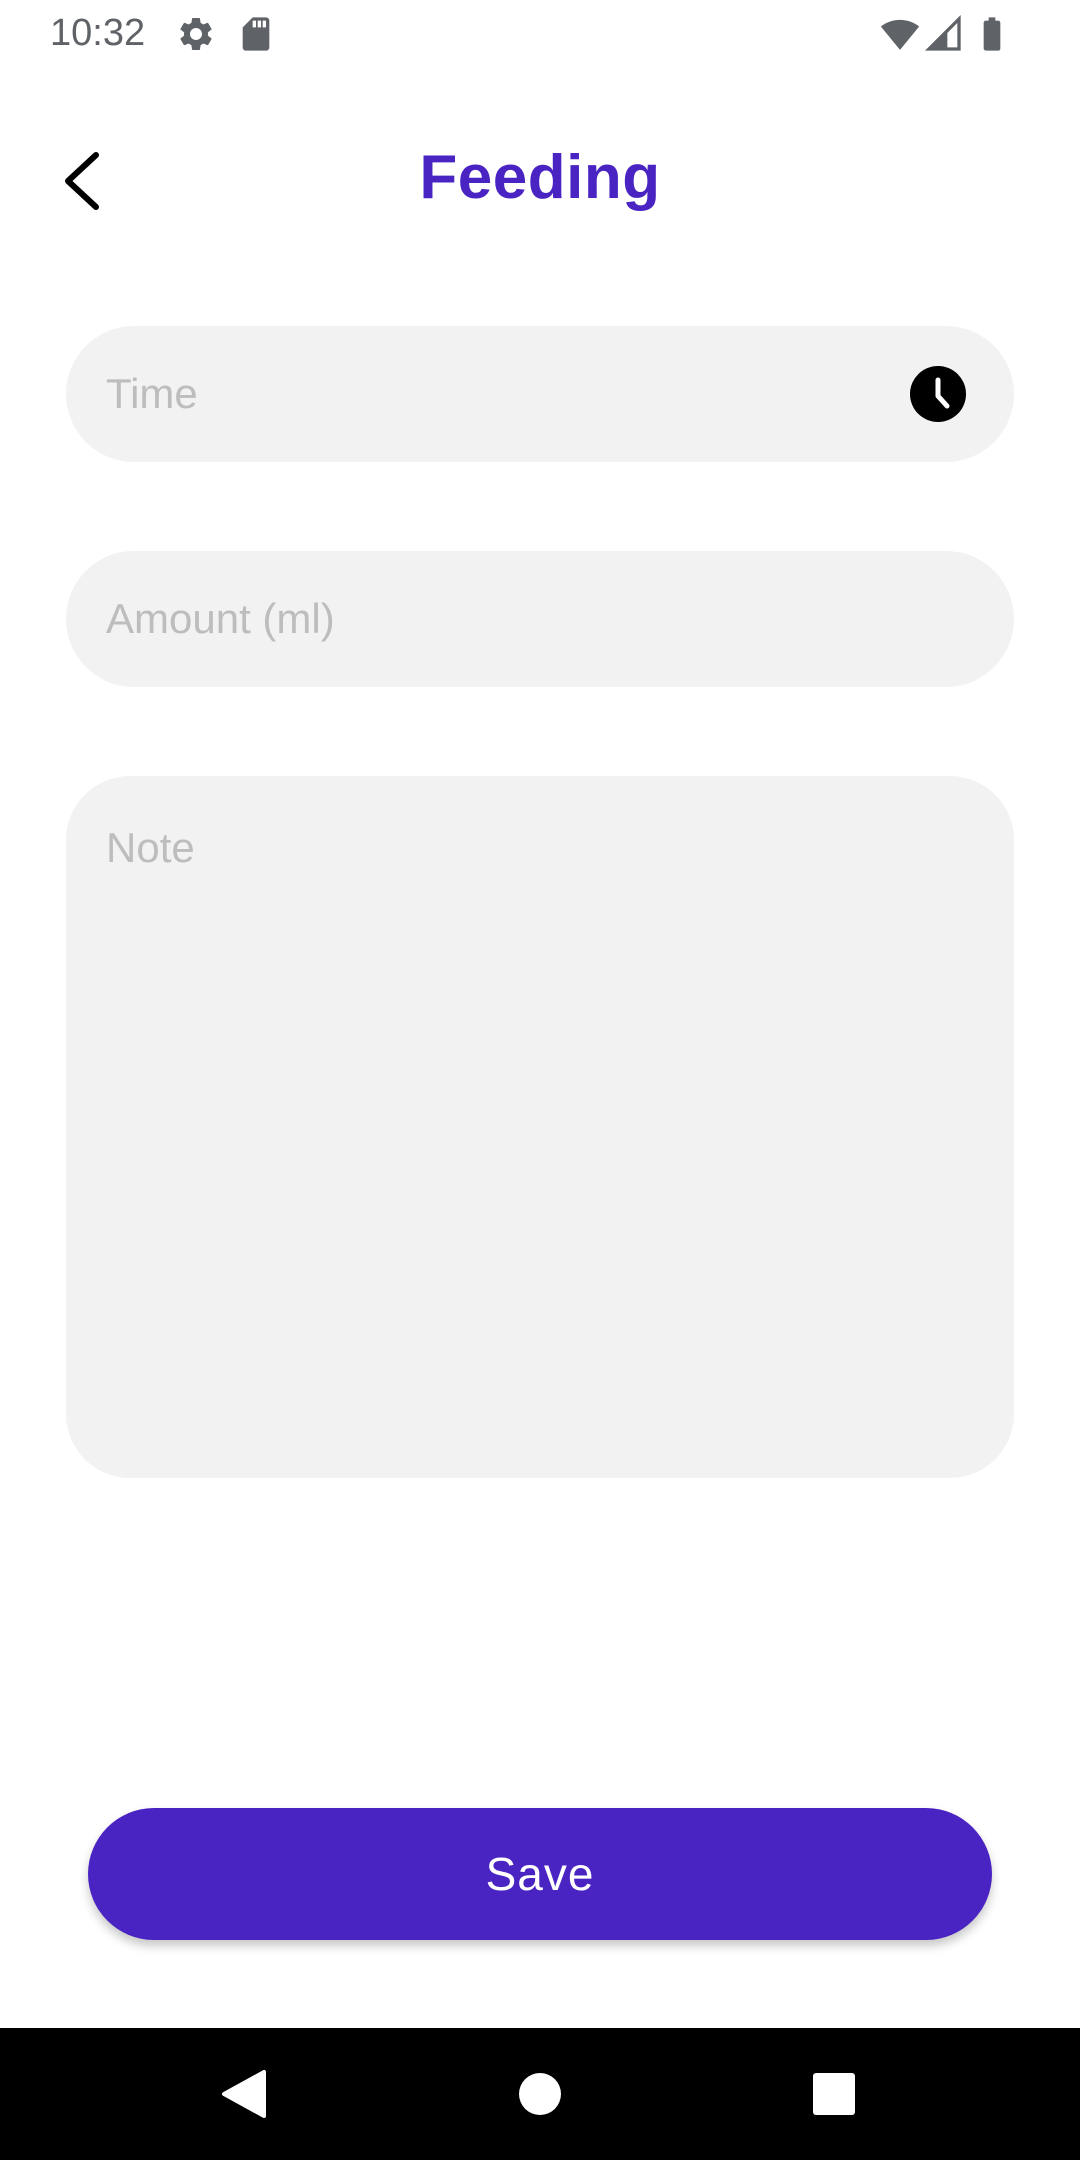 This screenshot has width=1080, height=2160. I want to click on amount-input, so click(536, 619).